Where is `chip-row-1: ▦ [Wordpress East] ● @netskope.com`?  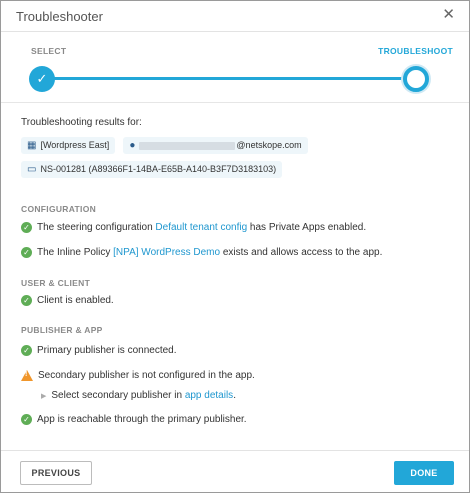
chip-row-1: ▦ [Wordpress East] ● @netskope.com is located at coordinates (164, 145).